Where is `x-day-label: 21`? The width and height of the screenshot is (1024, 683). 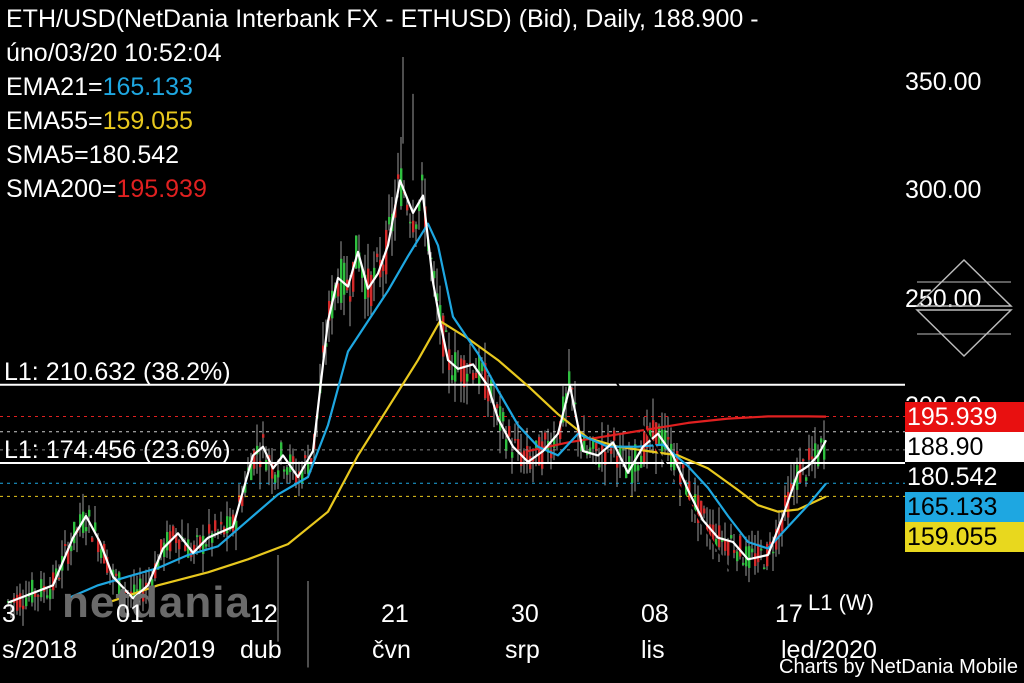
x-day-label: 21 is located at coordinates (395, 614).